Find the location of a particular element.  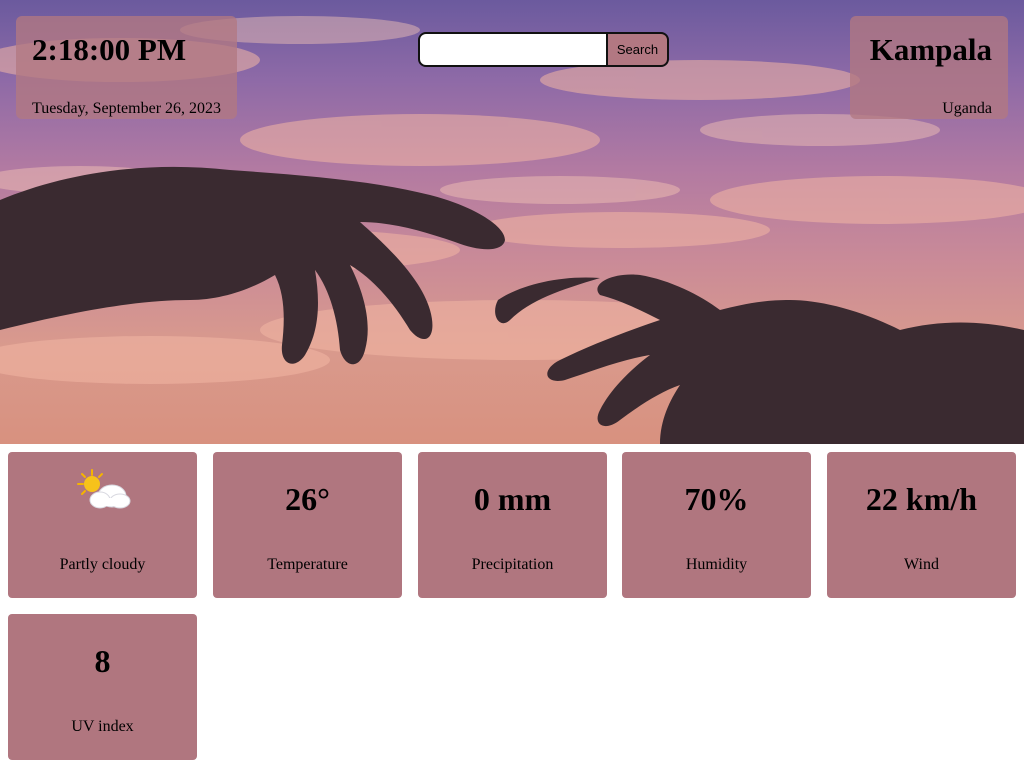

search-button: Search is located at coordinates (637, 49).